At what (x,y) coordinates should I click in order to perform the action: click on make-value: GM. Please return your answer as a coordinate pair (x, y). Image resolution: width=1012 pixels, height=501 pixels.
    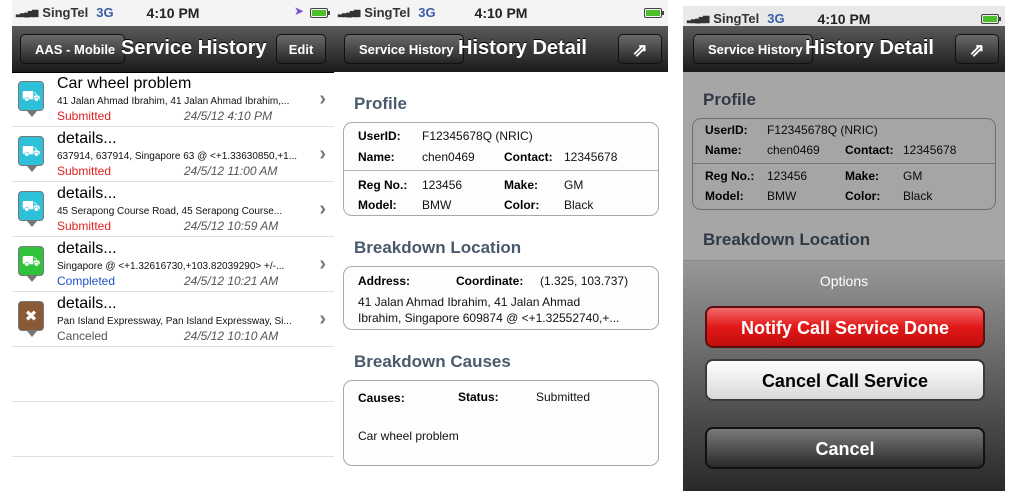
    Looking at the image, I should click on (574, 185).